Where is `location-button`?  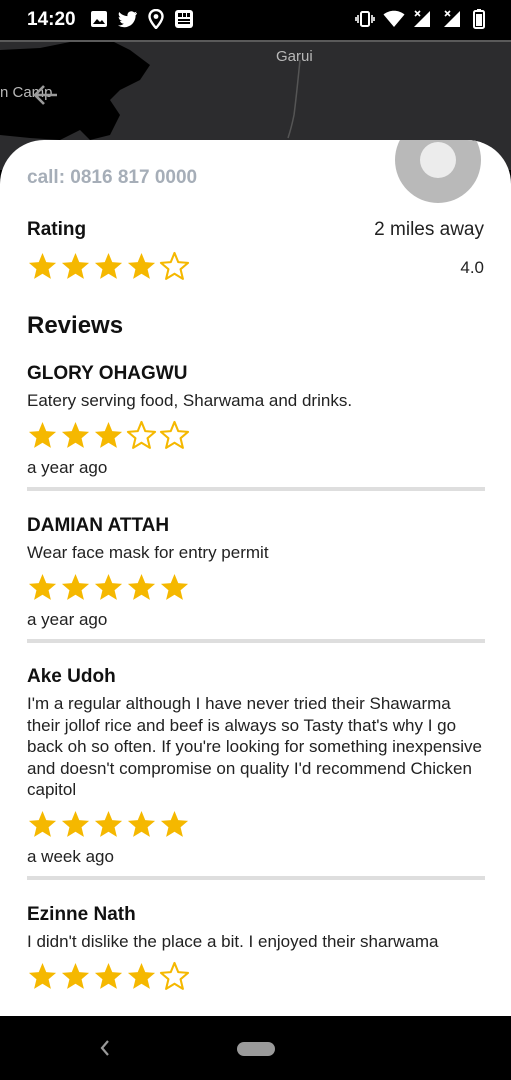
location-button is located at coordinates (438, 173).